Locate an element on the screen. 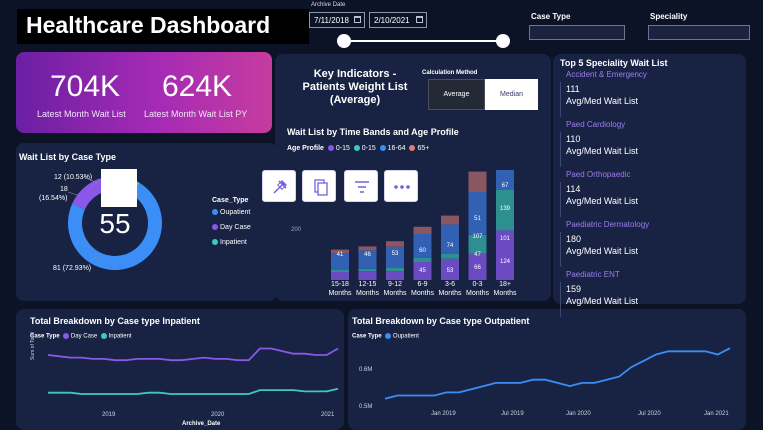 The width and height of the screenshot is (763, 430). outpatient-legend-title: Case Type is located at coordinates (367, 336).